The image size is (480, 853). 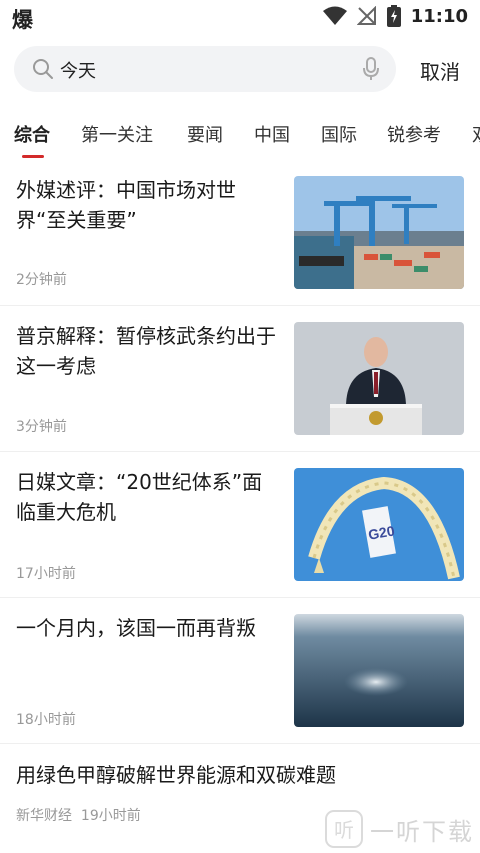 I want to click on tab-guoji: 国际, so click(x=339, y=134).